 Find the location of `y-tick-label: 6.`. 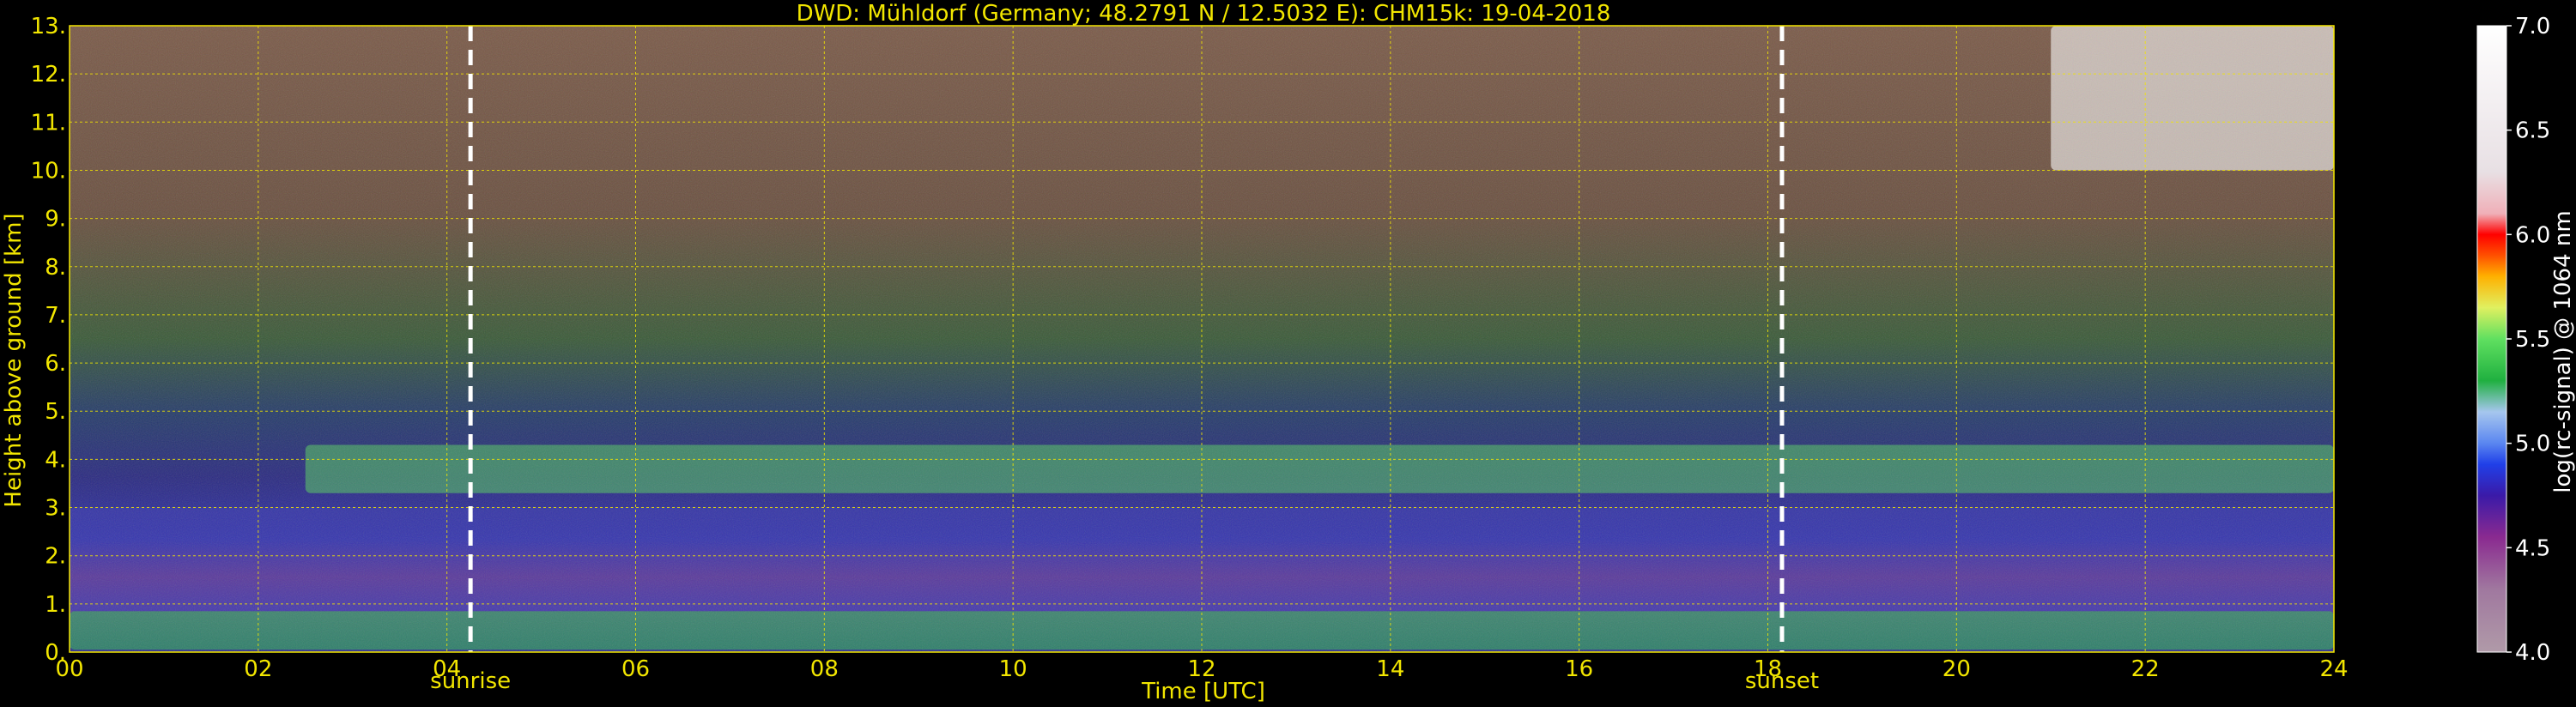

y-tick-label: 6. is located at coordinates (55, 364).